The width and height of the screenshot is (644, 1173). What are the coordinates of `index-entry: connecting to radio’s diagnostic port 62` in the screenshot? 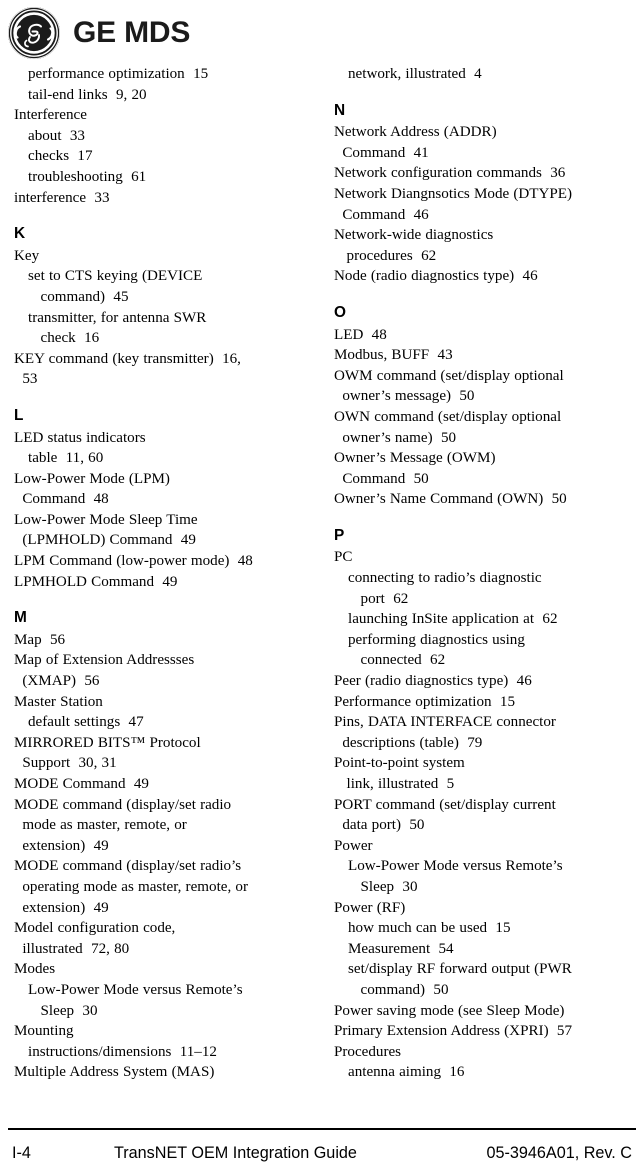 It's located at (445, 588).